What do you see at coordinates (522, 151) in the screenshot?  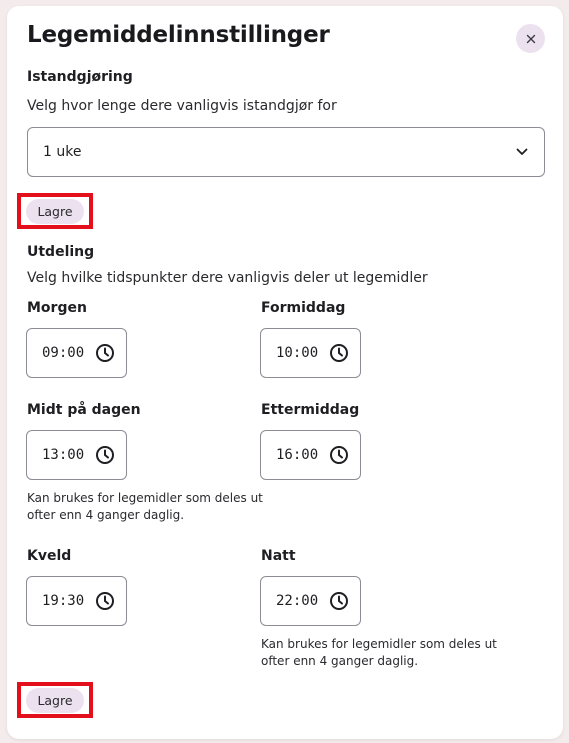 I see `chevron-down-icon` at bounding box center [522, 151].